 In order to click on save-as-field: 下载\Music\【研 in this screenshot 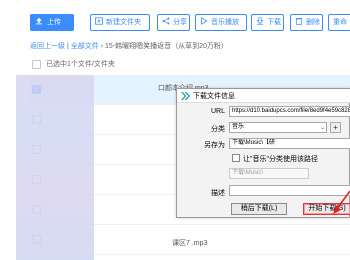, I will do `click(289, 143)`.